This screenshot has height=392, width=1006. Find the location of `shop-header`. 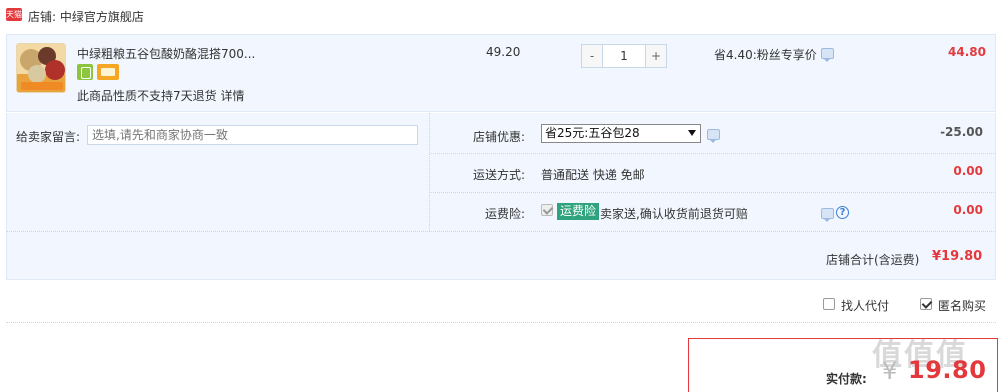

shop-header is located at coordinates (503, 17).